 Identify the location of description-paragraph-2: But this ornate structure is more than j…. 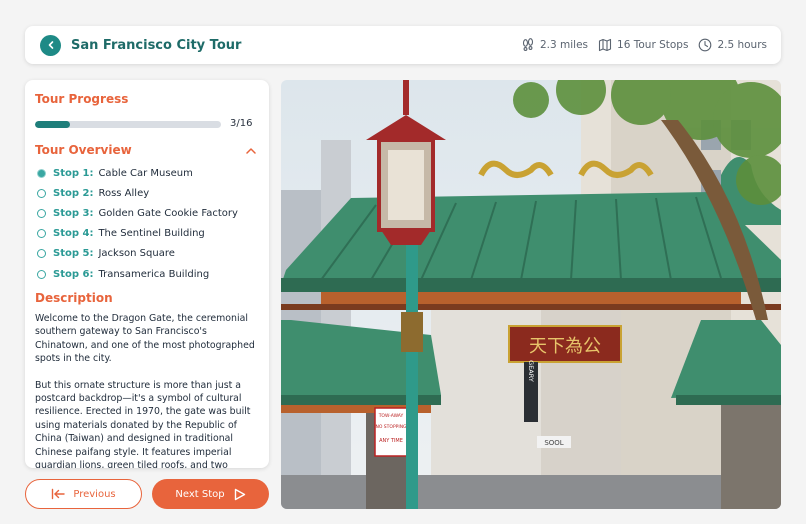
(143, 423).